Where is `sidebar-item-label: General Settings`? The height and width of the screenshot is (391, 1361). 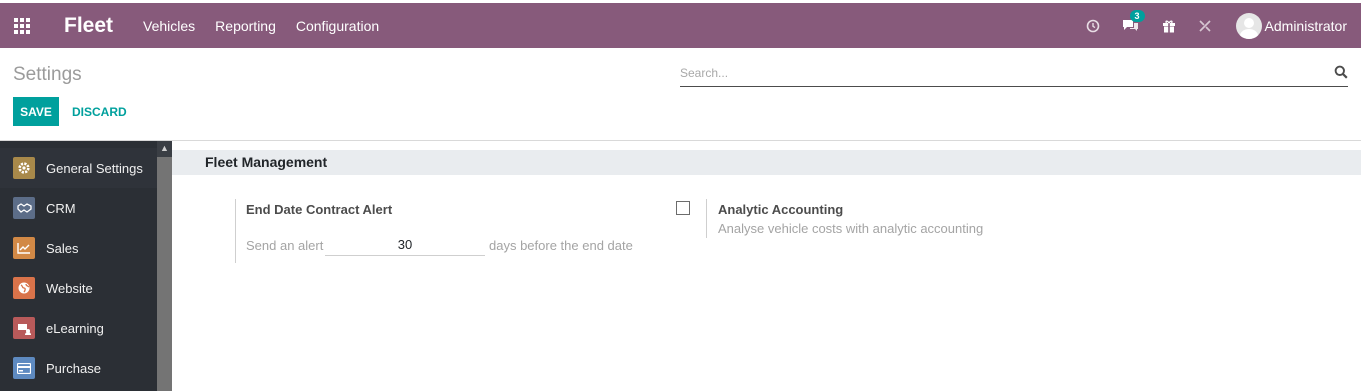
sidebar-item-label: General Settings is located at coordinates (94, 168).